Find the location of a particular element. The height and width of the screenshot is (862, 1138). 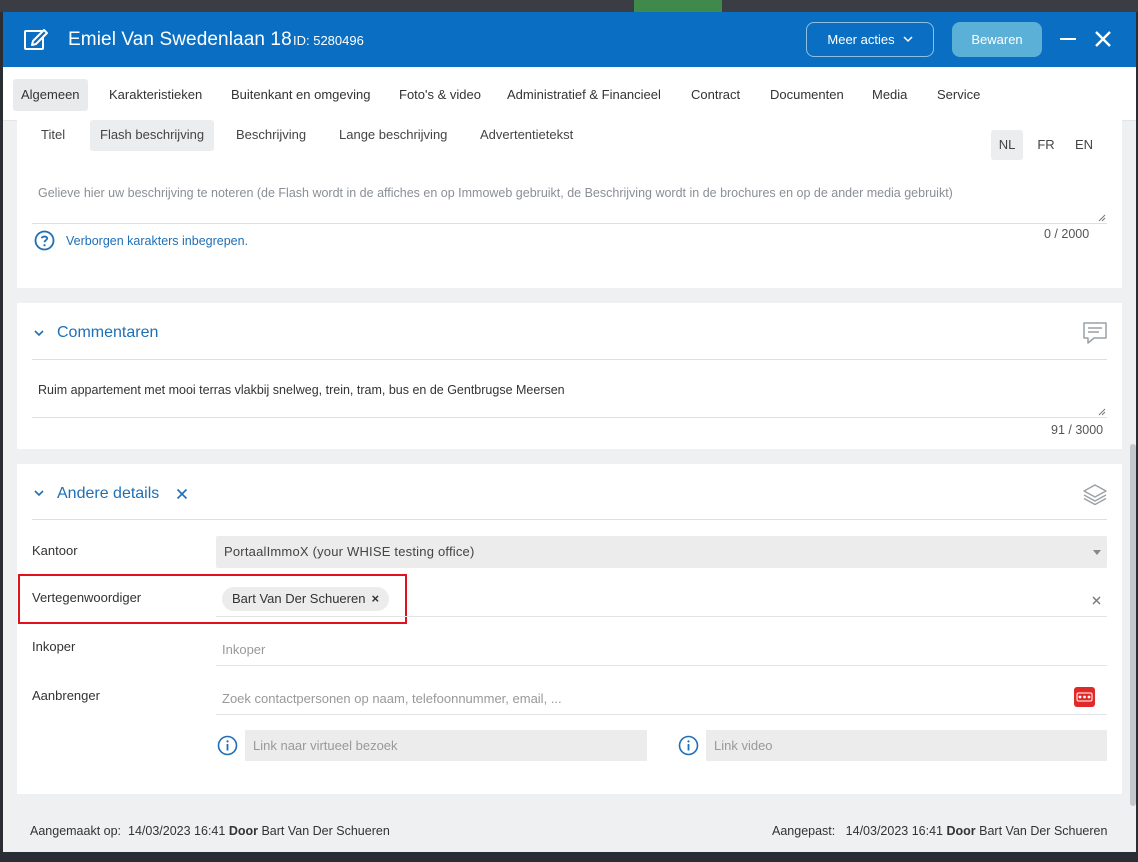

more-actions-button: Meer acties is located at coordinates (870, 39).